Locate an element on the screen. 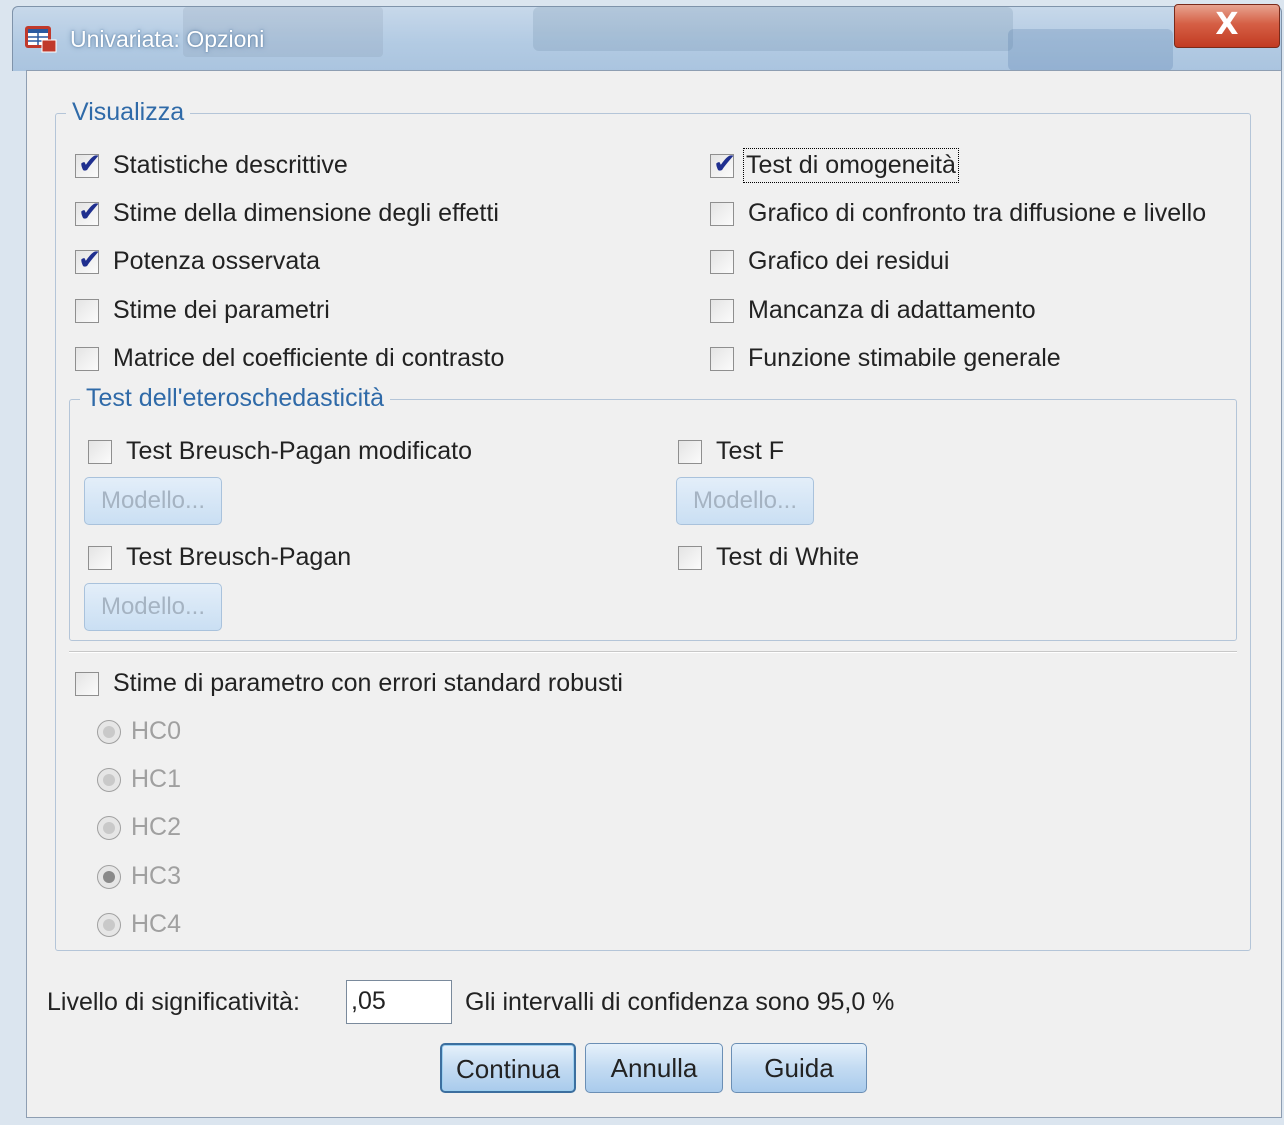 This screenshot has height=1125, width=1284. significance-label: Livello di significatività: is located at coordinates (173, 1002).